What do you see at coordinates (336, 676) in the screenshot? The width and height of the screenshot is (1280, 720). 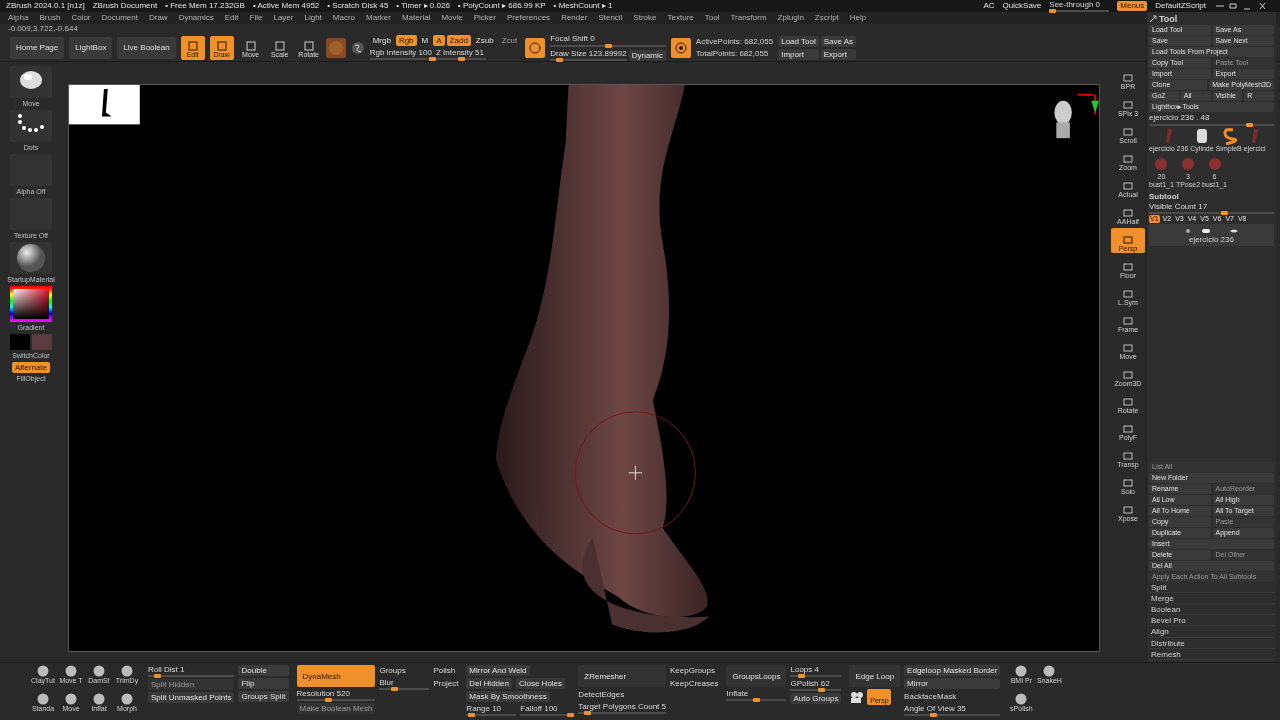 I see `button: DynaMesh` at bounding box center [336, 676].